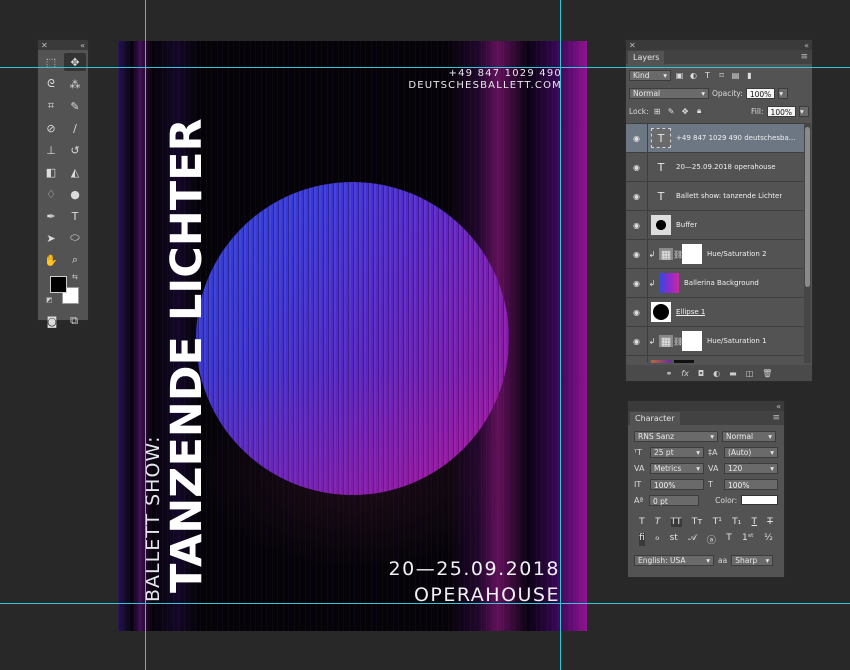 This screenshot has width=850, height=670. What do you see at coordinates (770, 522) in the screenshot?
I see `strikethrough-icon: T` at bounding box center [770, 522].